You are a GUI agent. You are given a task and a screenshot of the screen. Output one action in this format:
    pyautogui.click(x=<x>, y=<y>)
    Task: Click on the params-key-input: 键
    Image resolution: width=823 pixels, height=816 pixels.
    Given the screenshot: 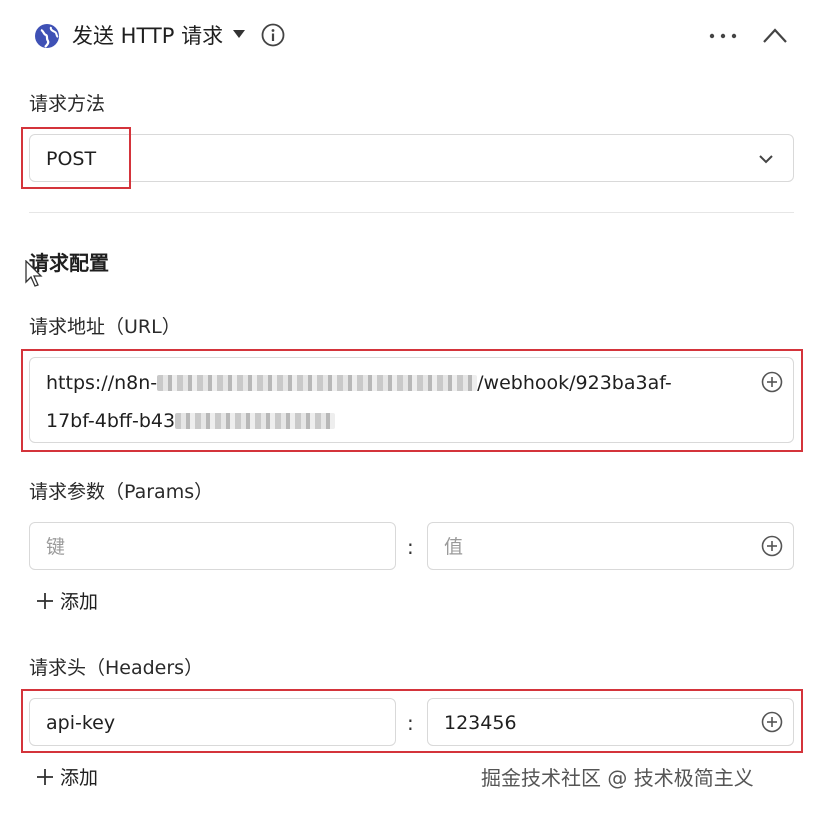 What is the action you would take?
    pyautogui.click(x=212, y=546)
    